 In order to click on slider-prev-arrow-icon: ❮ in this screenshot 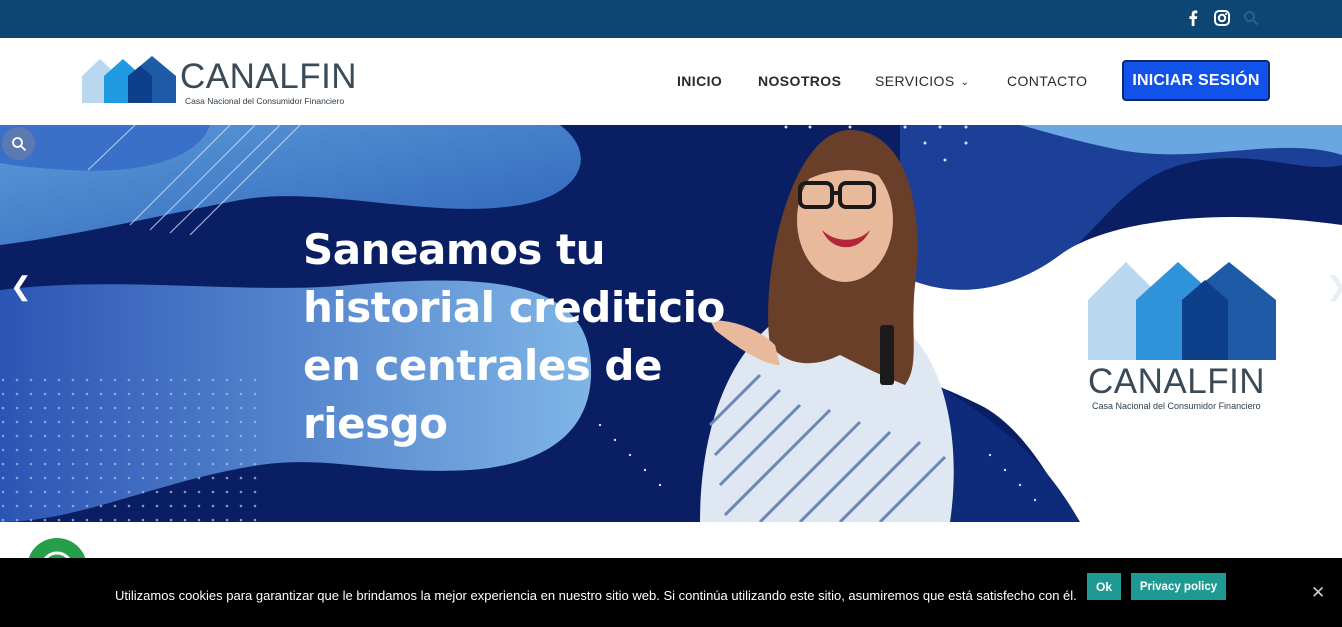, I will do `click(21, 286)`.